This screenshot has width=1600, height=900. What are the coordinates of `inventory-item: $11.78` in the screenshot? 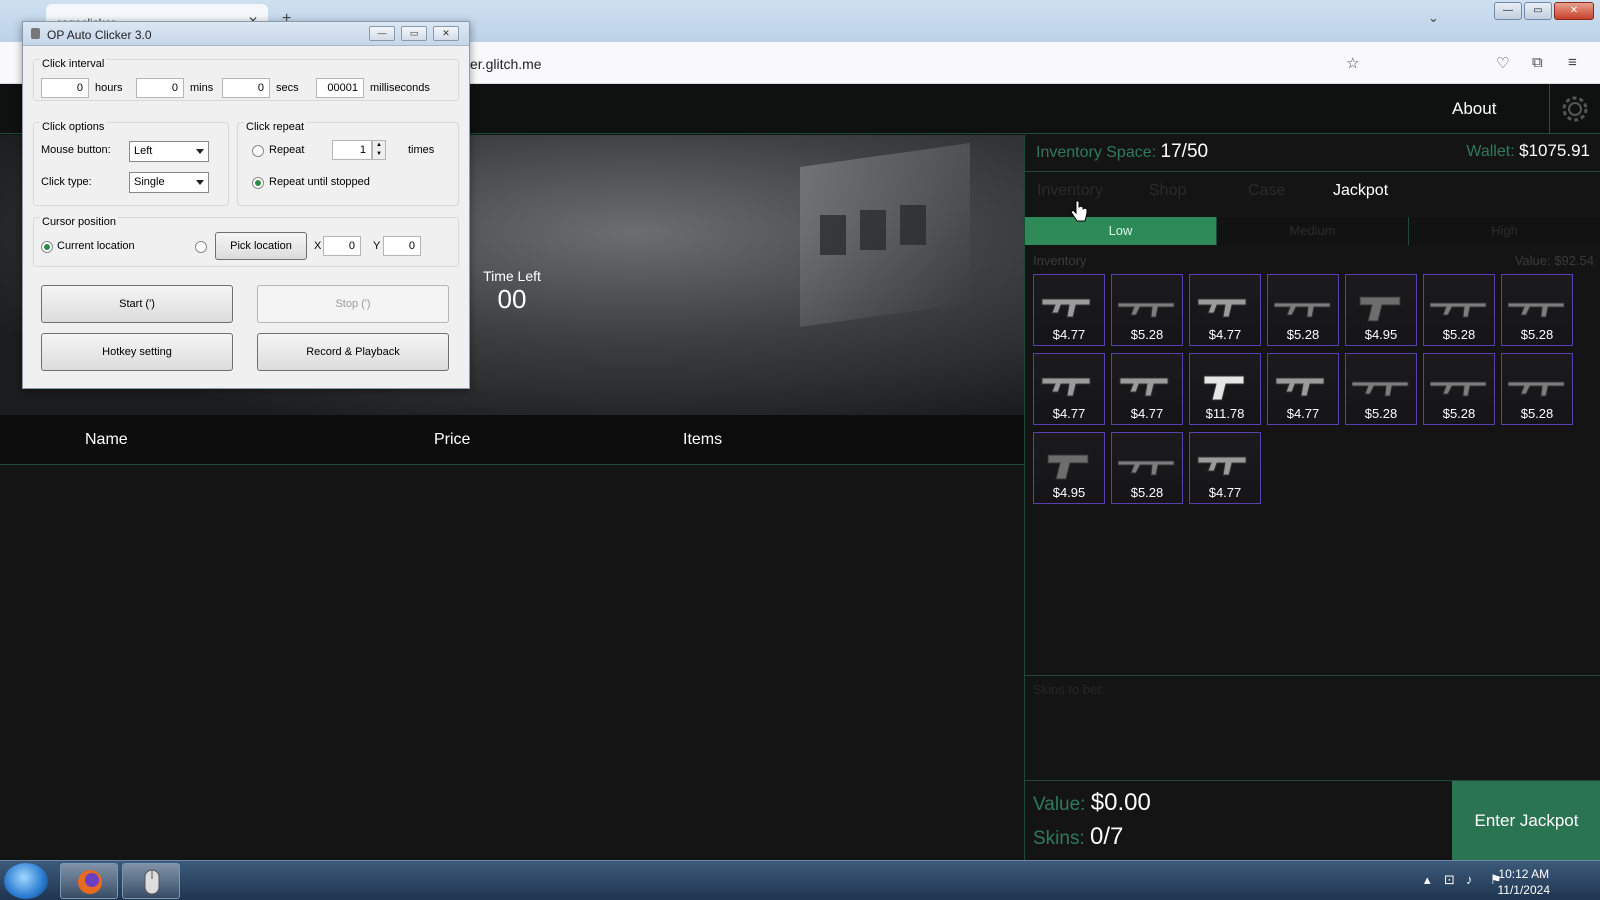 It's located at (1225, 389).